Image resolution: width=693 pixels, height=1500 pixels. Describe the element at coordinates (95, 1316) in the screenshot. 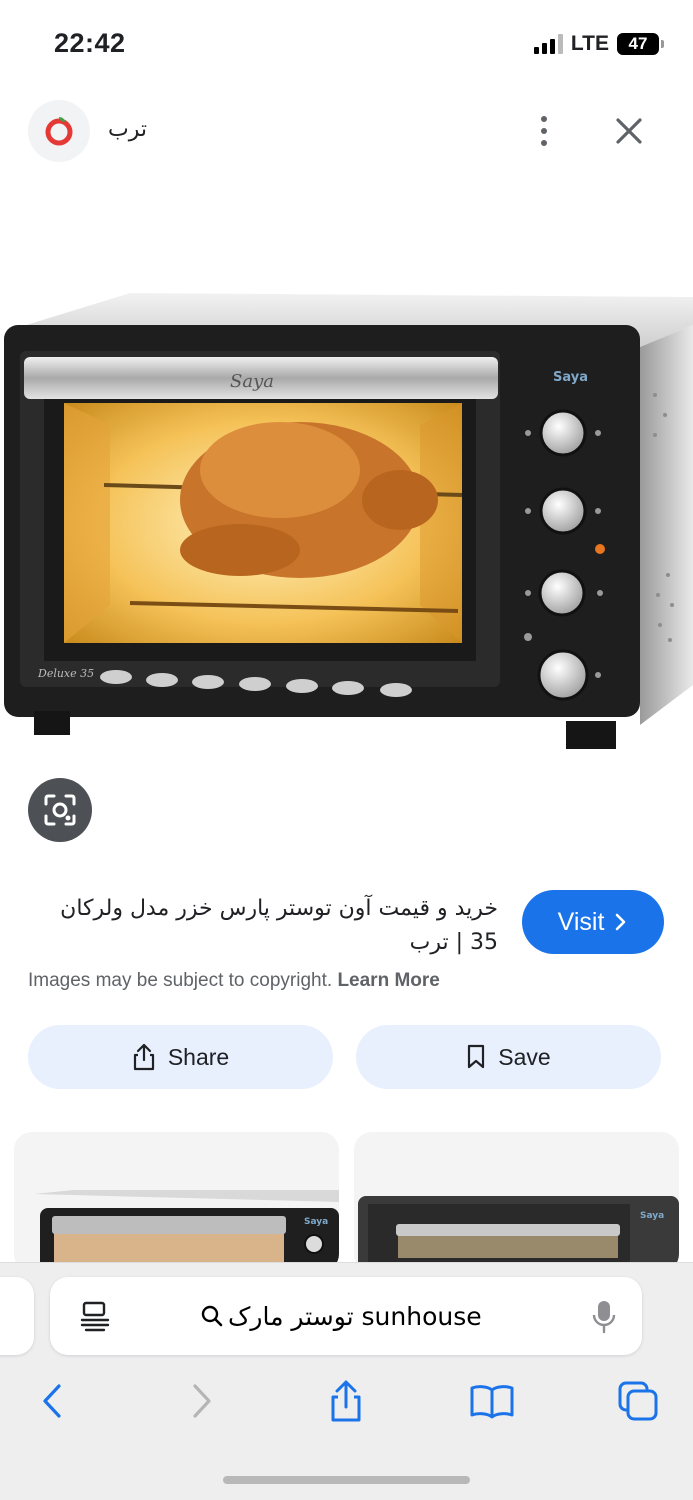

I see `reader-icon` at that location.